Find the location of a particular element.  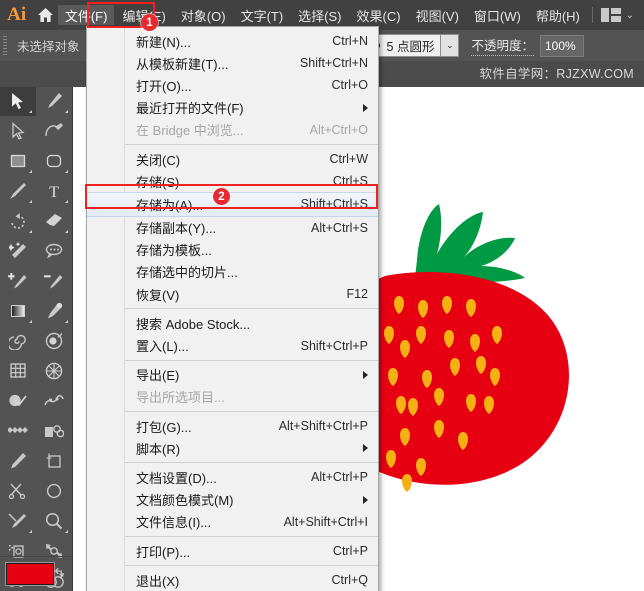

tool-rotate is located at coordinates (18, 221).